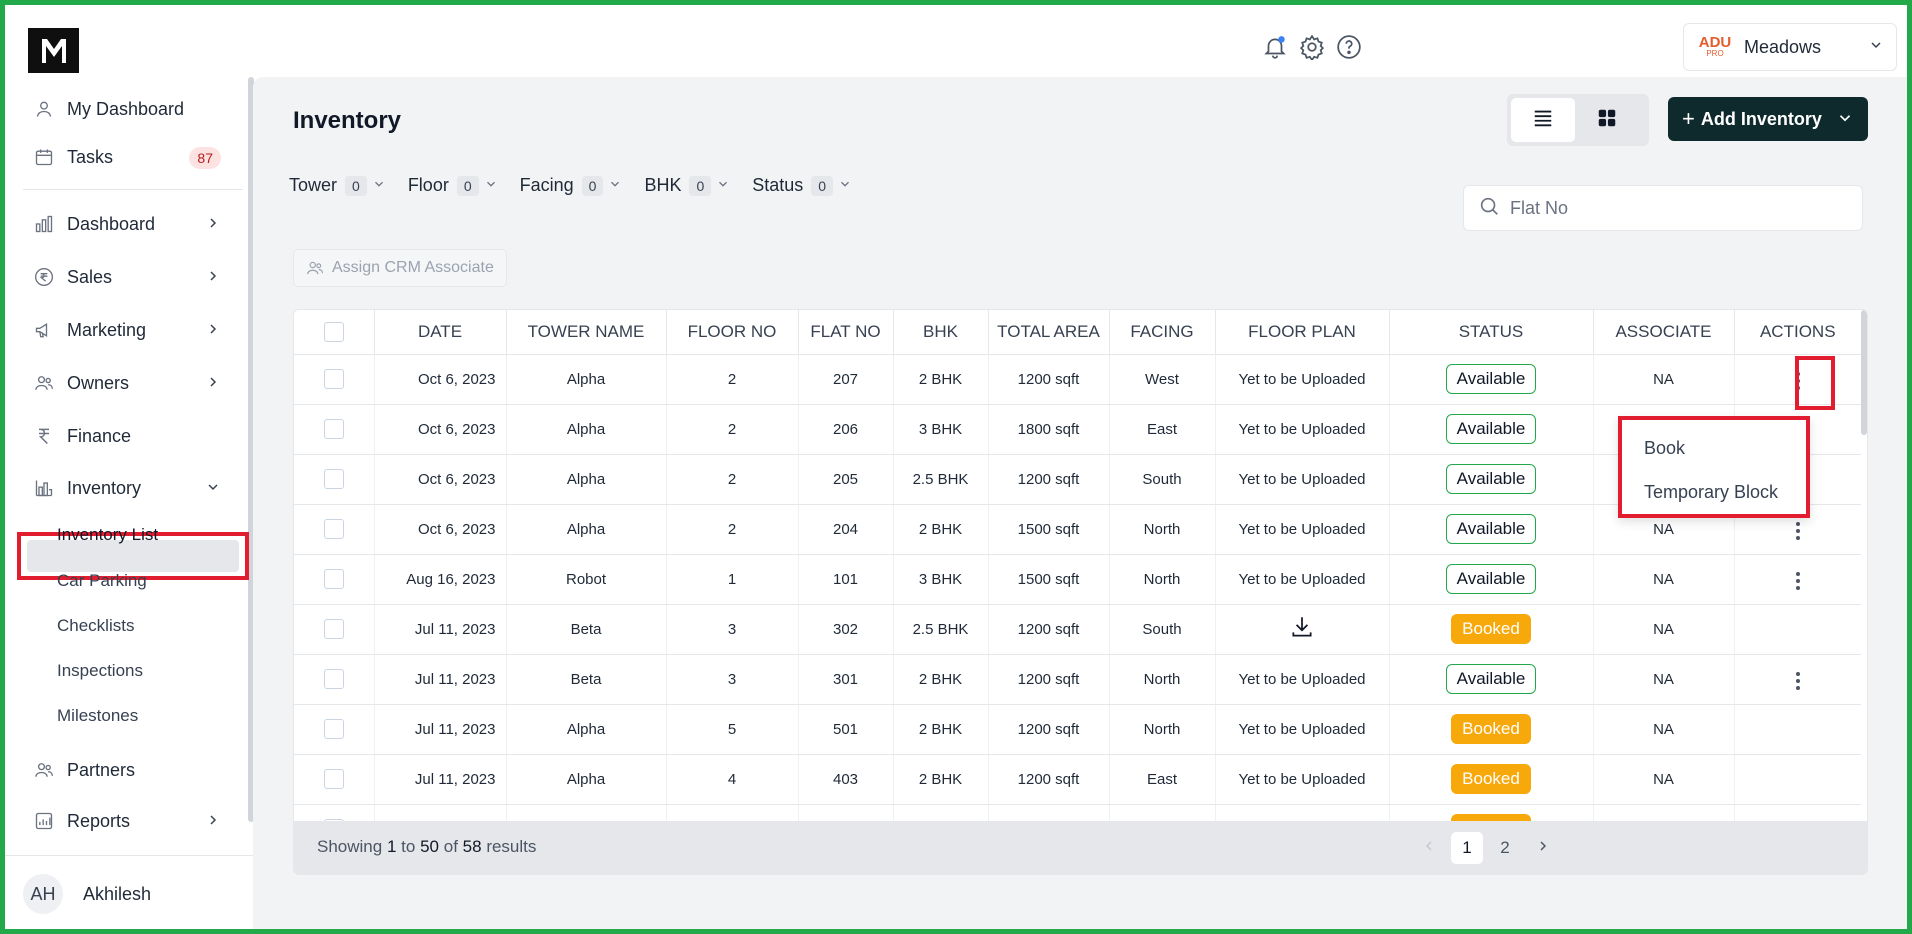 This screenshot has height=934, width=1912. Describe the element at coordinates (133, 224) in the screenshot. I see `sidebar-item-dashboard: Dashboard` at that location.